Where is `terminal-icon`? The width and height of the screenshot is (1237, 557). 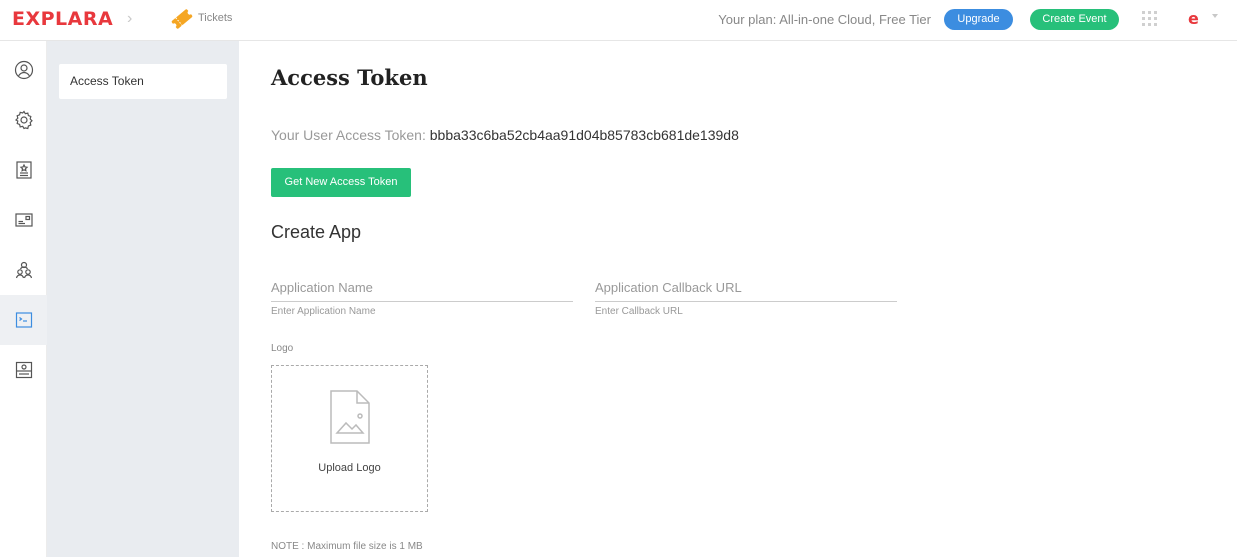 terminal-icon is located at coordinates (23, 320).